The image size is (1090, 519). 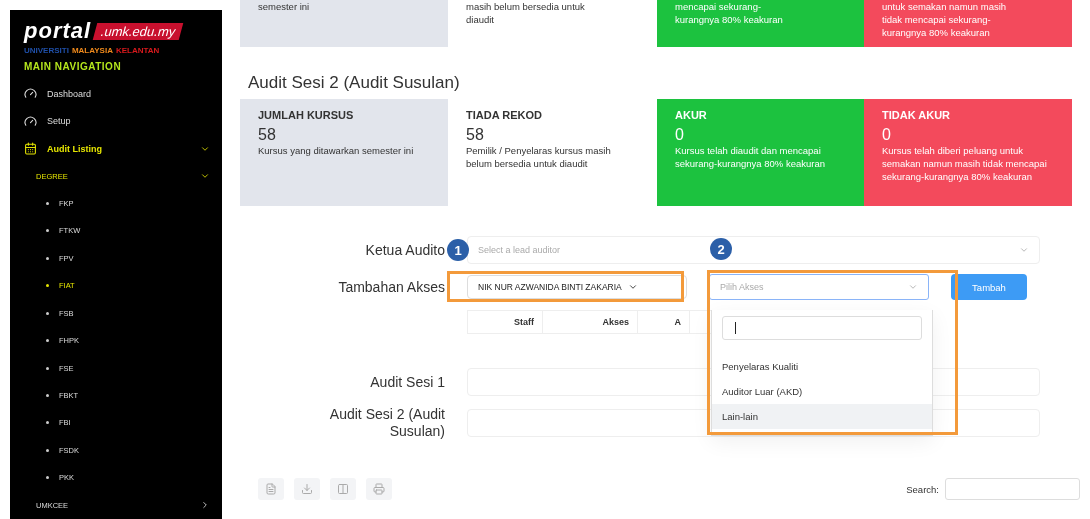 I want to click on logo-domain: .umk.edu.my, so click(x=138, y=31).